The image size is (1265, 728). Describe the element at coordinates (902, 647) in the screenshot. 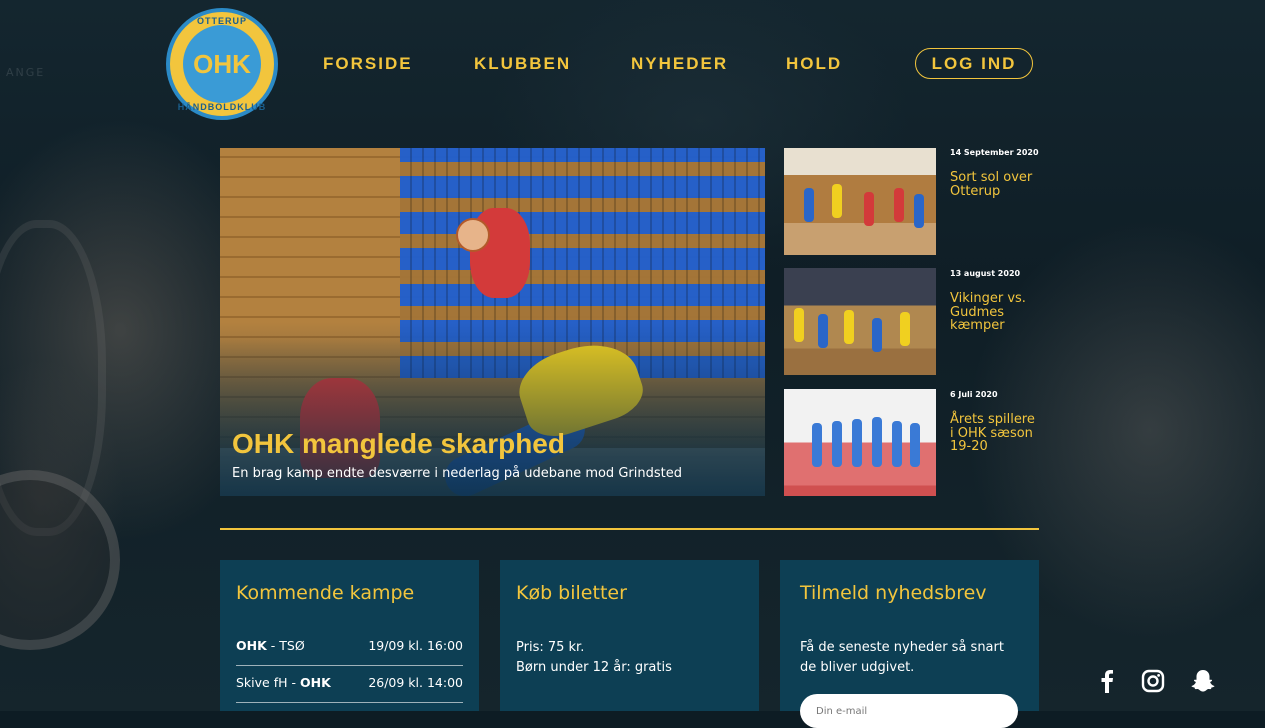

I see `newsletter-line: Få de seneste nyheder så snart` at that location.